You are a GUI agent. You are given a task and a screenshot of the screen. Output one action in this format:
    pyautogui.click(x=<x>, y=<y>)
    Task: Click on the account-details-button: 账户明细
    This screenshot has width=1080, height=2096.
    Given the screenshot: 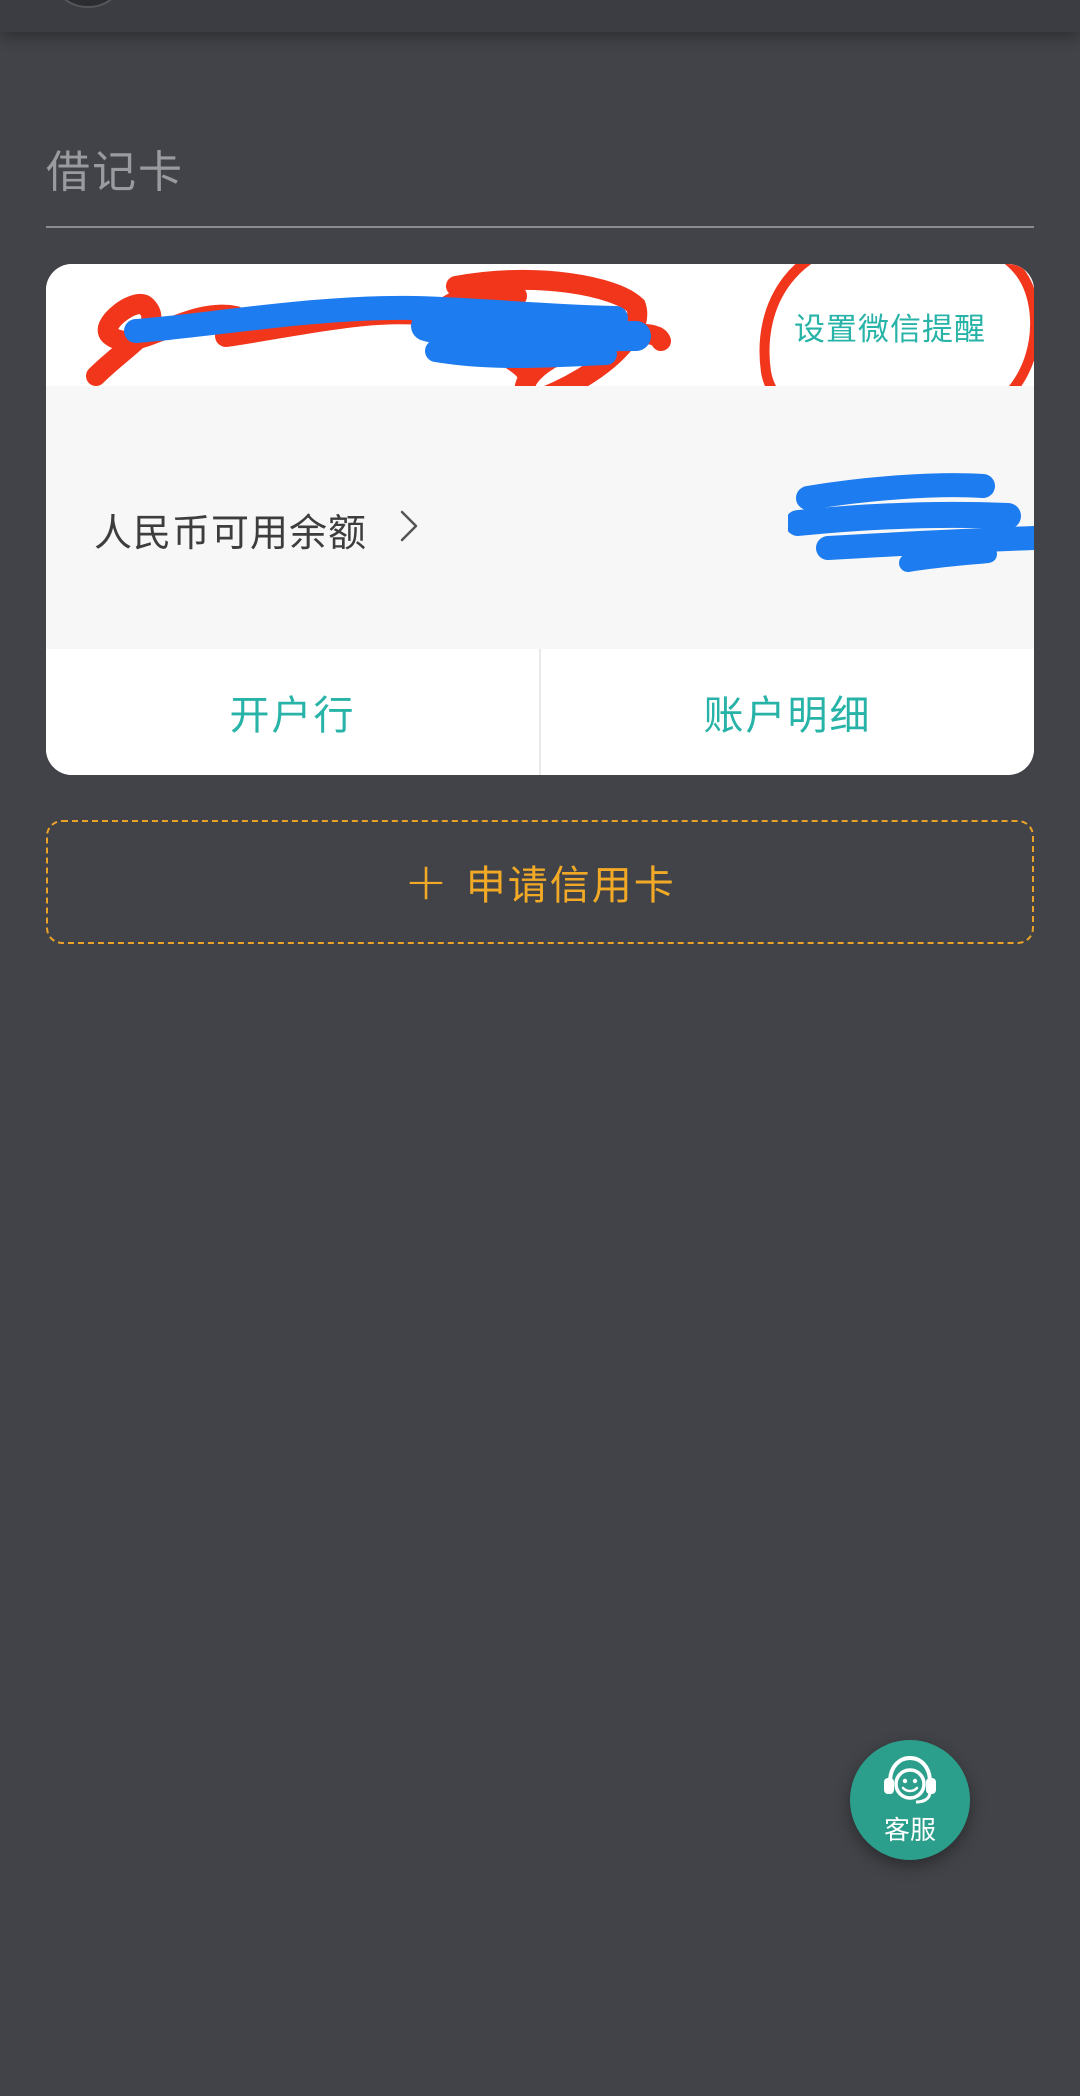 What is the action you would take?
    pyautogui.click(x=787, y=712)
    